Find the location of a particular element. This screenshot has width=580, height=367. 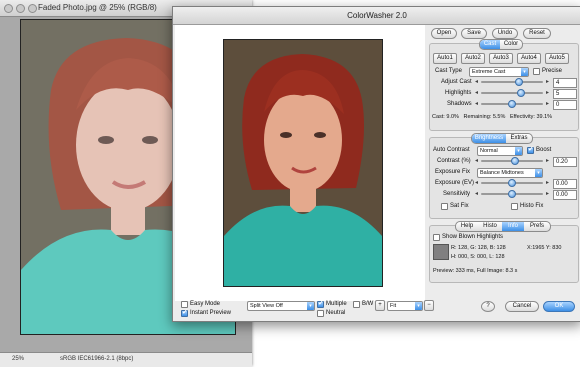

show-blown-highlights-checkbox is located at coordinates (436, 237).